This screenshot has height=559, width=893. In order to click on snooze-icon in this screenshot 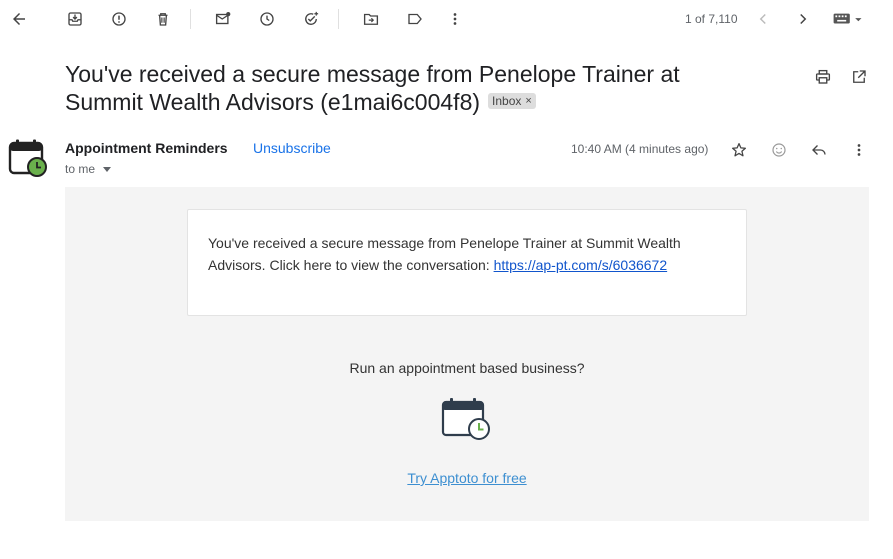, I will do `click(267, 19)`.